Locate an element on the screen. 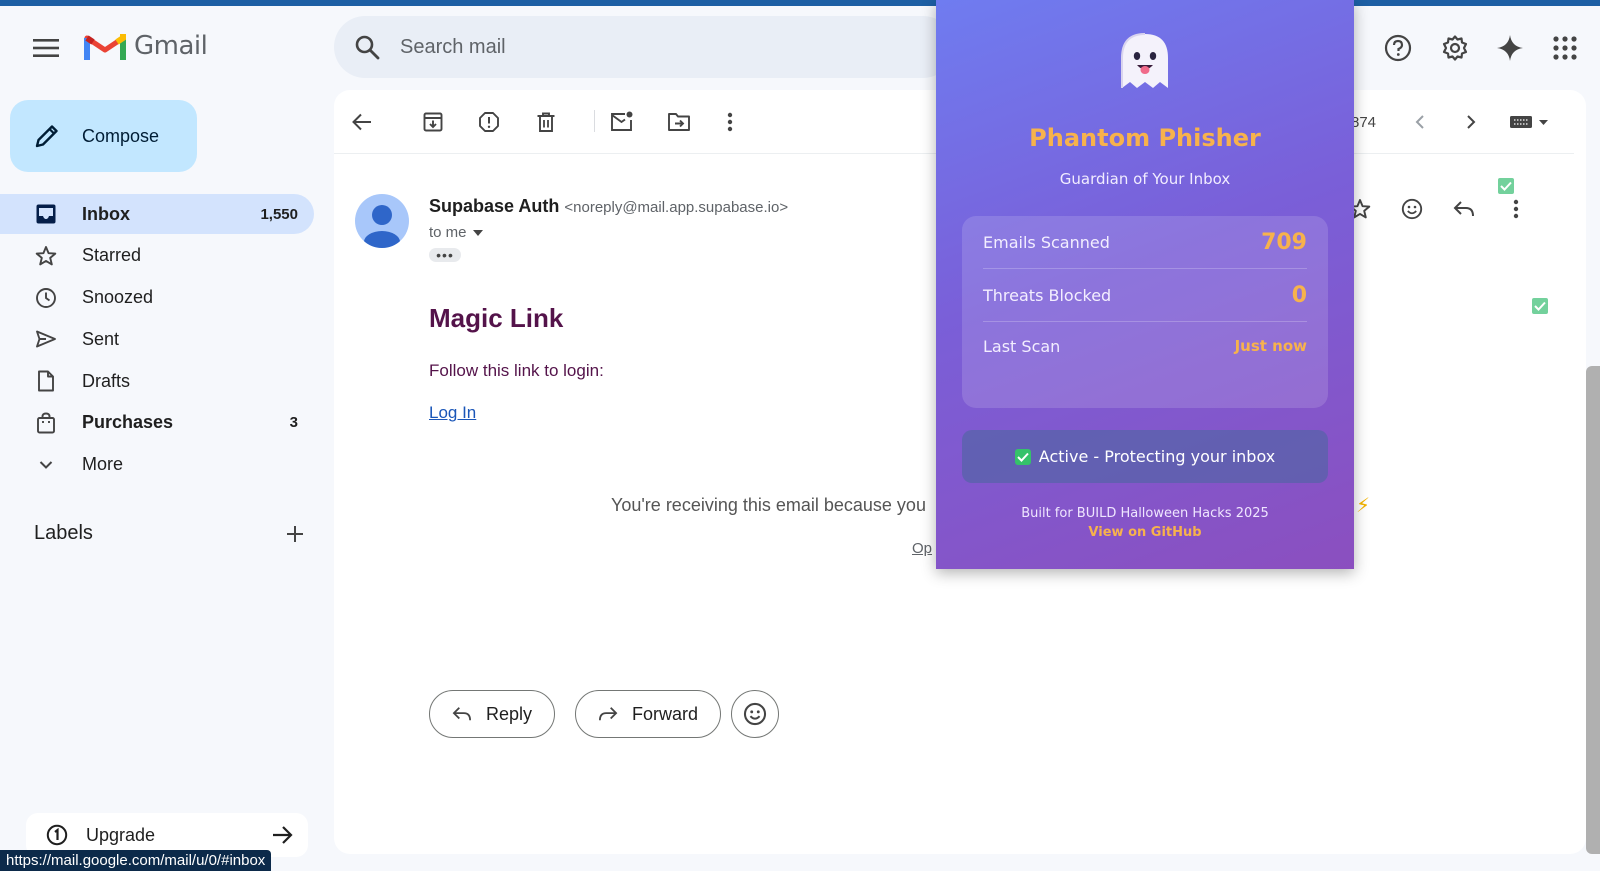 This screenshot has width=1600, height=871. upgrade-label: Upgrade is located at coordinates (121, 834).